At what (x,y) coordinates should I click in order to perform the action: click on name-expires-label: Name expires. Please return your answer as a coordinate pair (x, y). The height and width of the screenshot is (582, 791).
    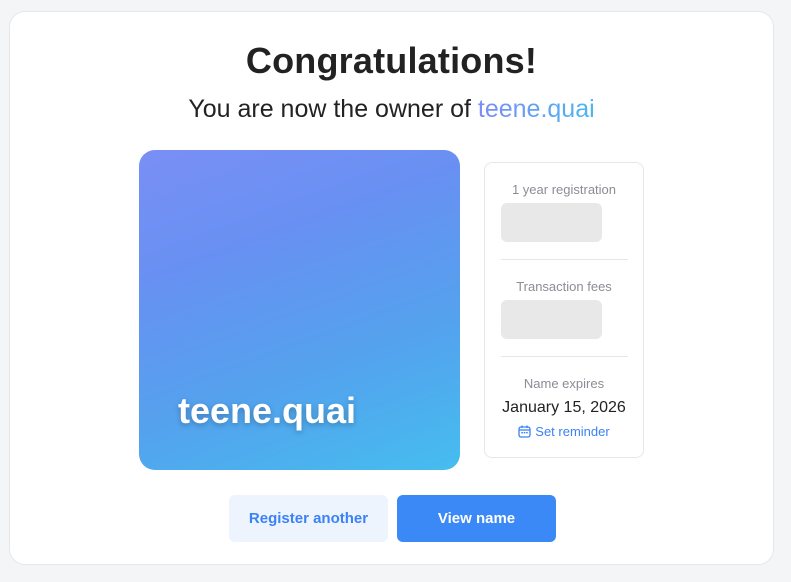
    Looking at the image, I should click on (564, 383).